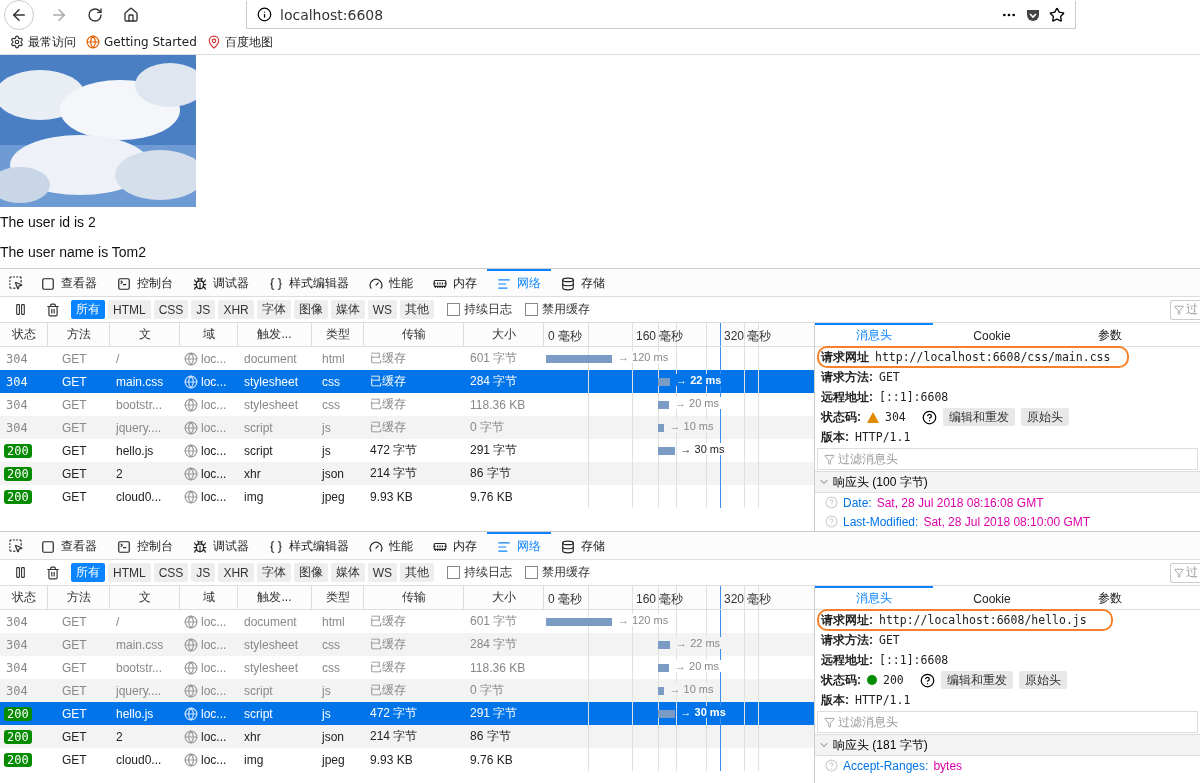 Image resolution: width=1200 pixels, height=783 pixels. I want to click on filter-icon, so click(1179, 572).